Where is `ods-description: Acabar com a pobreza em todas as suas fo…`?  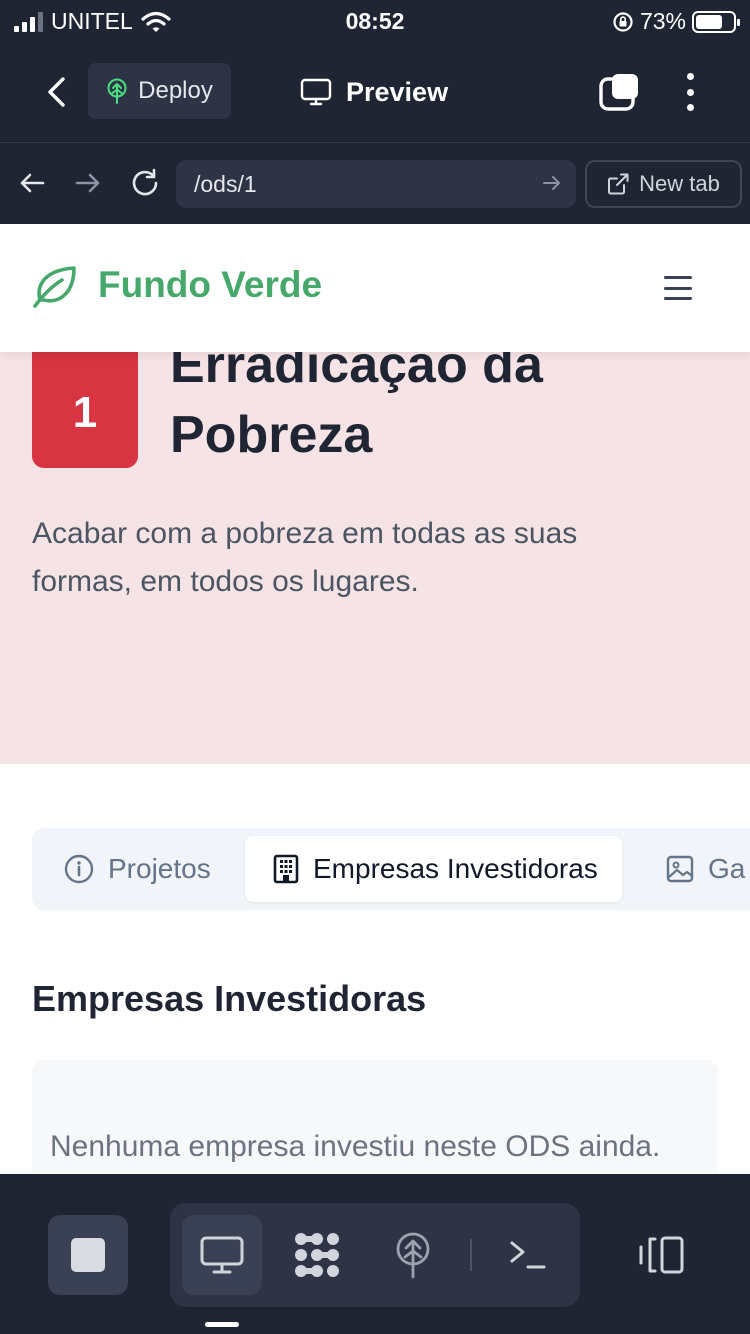
ods-description: Acabar com a pobreza em todas as suas fo… is located at coordinates (305, 557).